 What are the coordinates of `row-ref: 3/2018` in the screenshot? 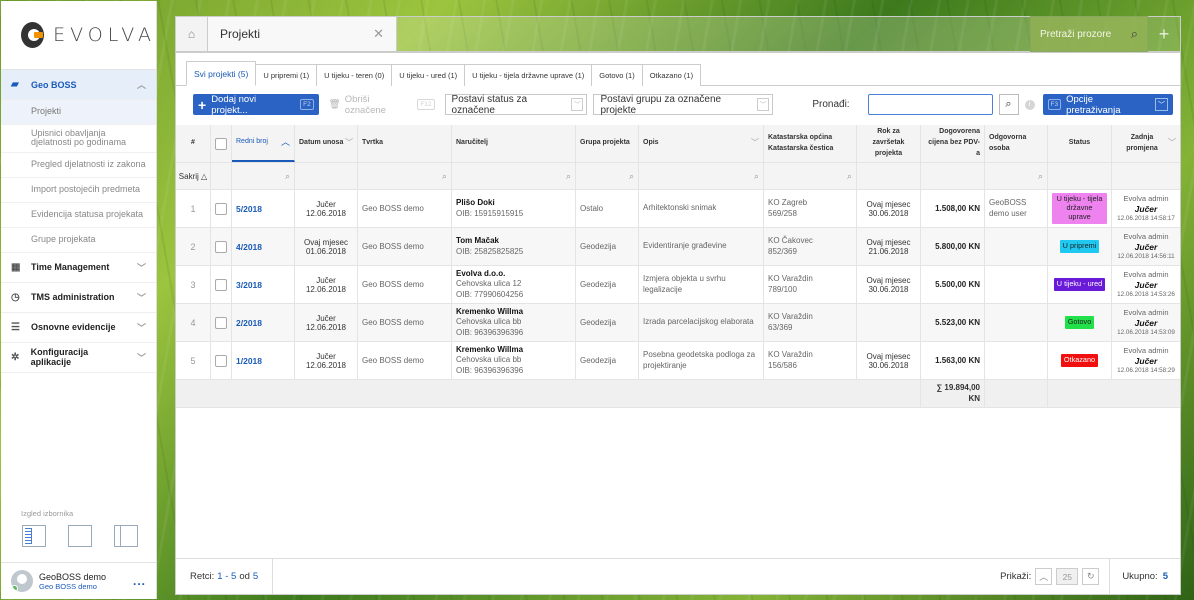 It's located at (263, 284).